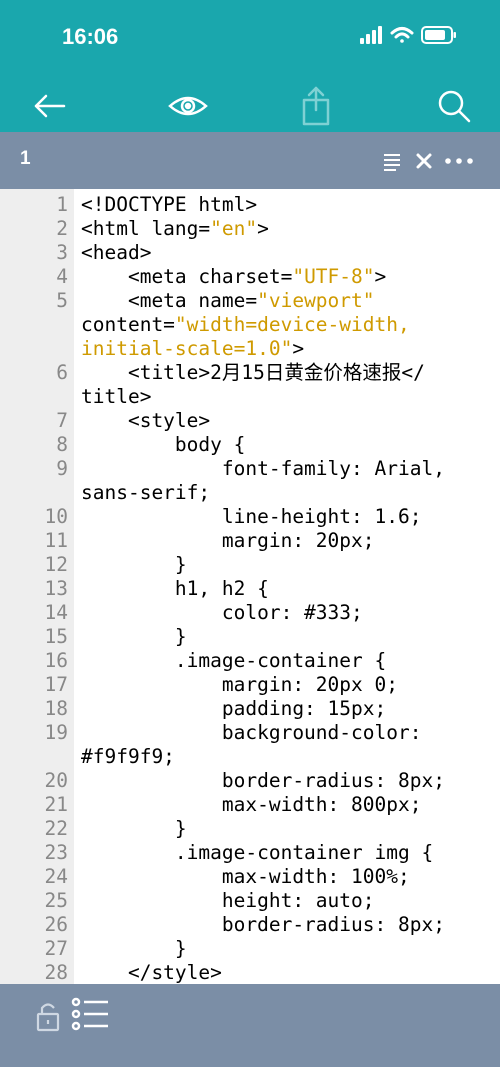 This screenshot has height=1067, width=500. Describe the element at coordinates (410, 38) in the screenshot. I see `status-icons` at that location.